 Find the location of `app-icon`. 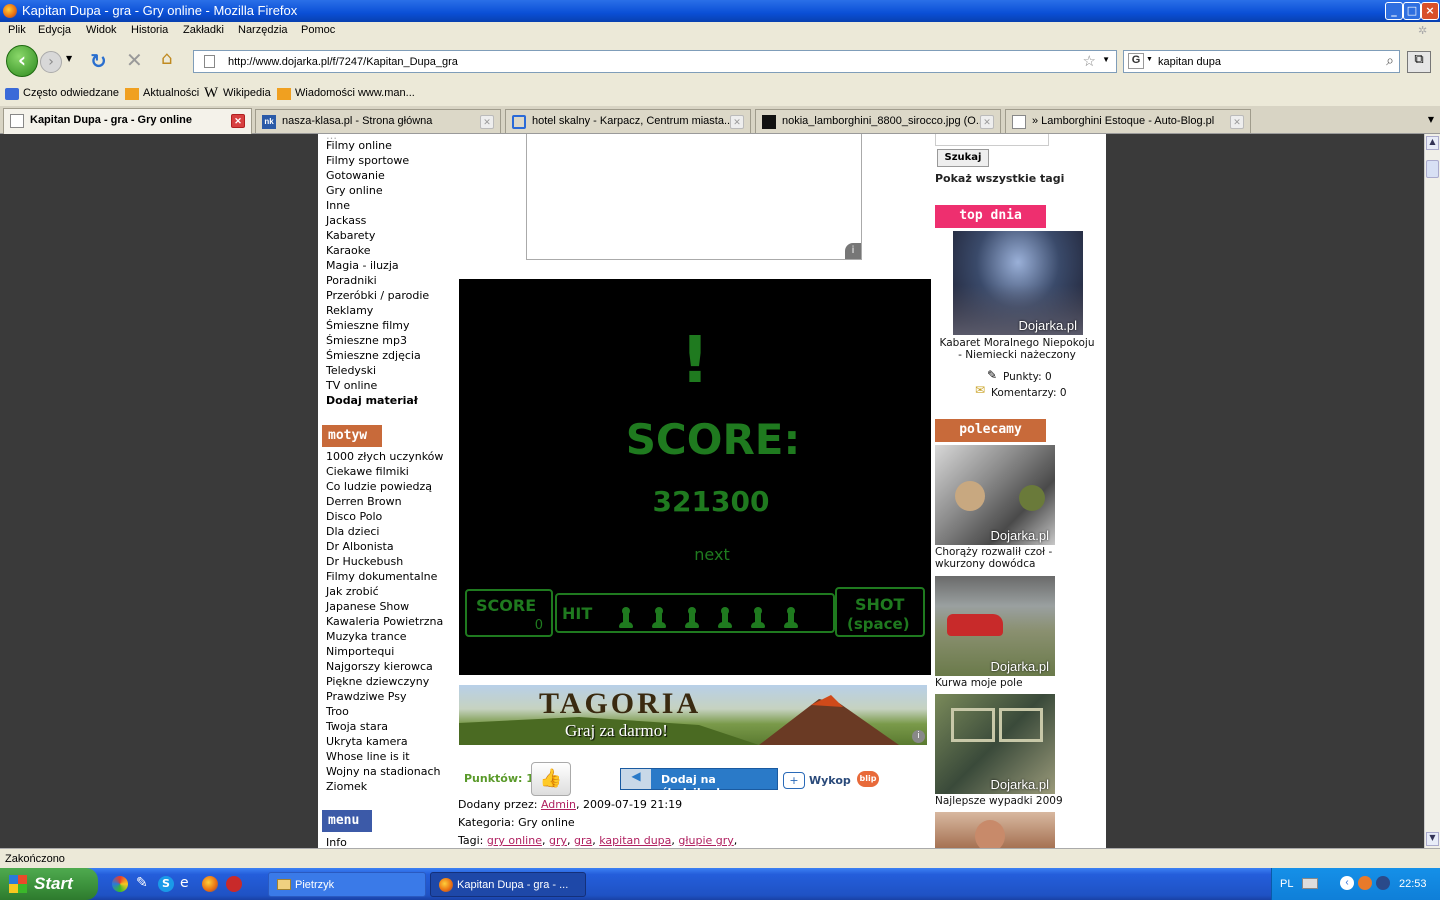

app-icon is located at coordinates (234, 884).